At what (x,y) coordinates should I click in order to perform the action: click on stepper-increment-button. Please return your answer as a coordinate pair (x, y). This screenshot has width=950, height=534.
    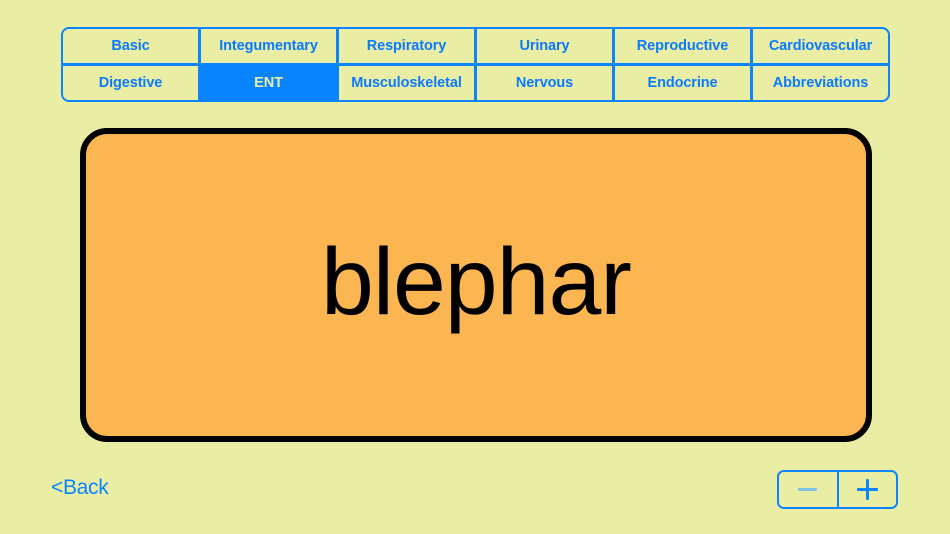
    Looking at the image, I should click on (866, 489).